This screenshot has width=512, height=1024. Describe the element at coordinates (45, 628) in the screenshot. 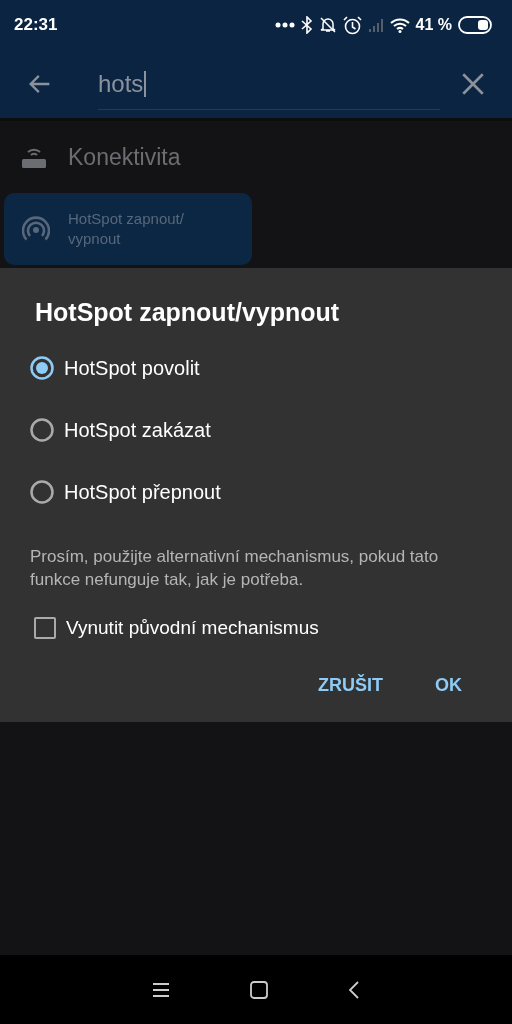

I see `checkbox` at that location.